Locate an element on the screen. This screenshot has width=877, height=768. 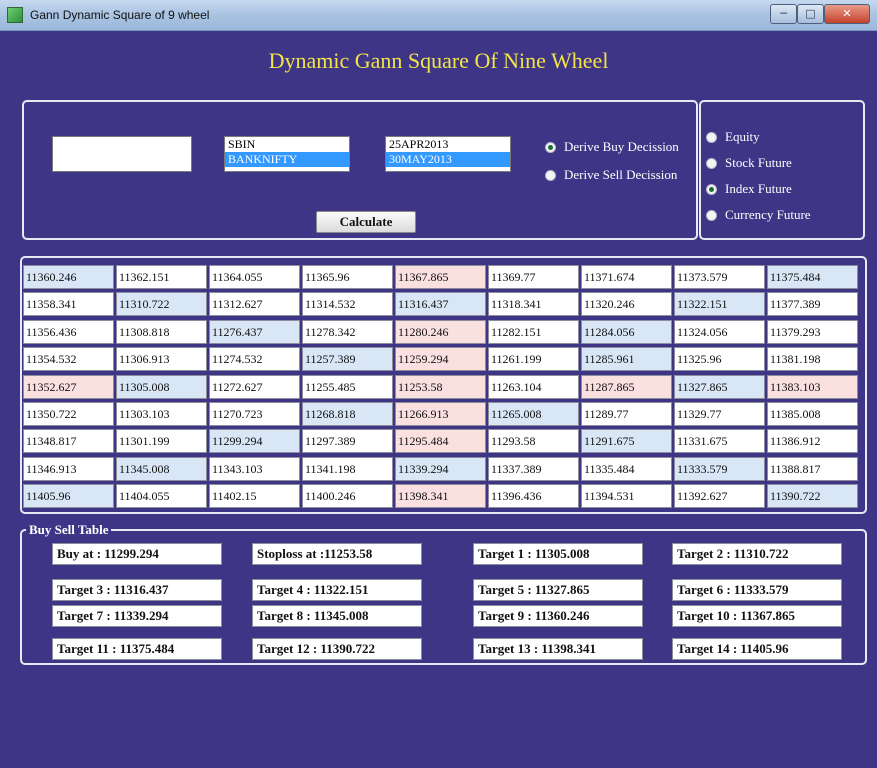
grid-cell: 11265.008 is located at coordinates (533, 413).